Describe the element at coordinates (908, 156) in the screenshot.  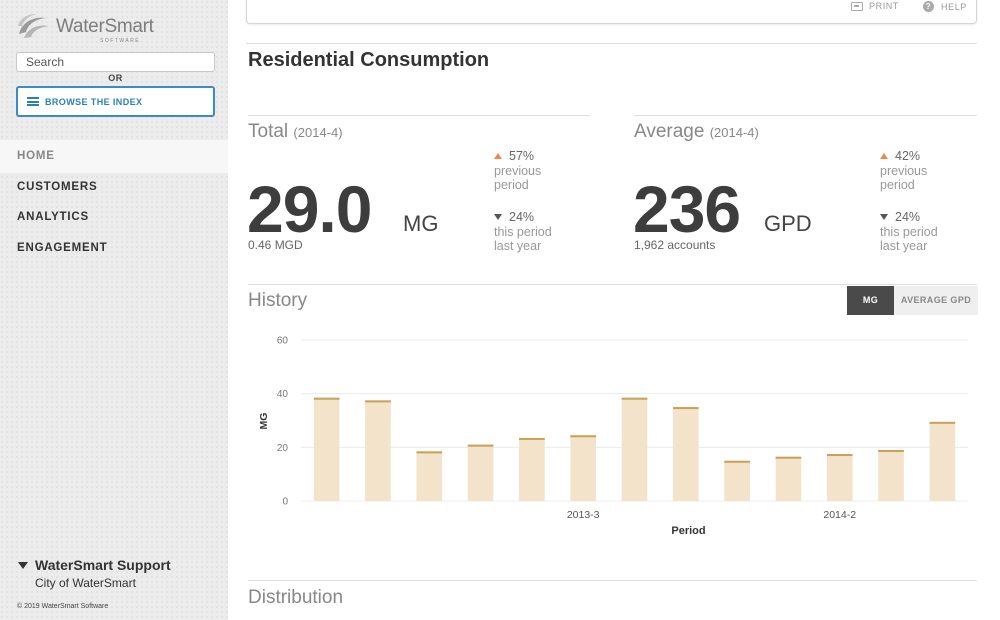
I see `average-change-previous-pct: 42%` at that location.